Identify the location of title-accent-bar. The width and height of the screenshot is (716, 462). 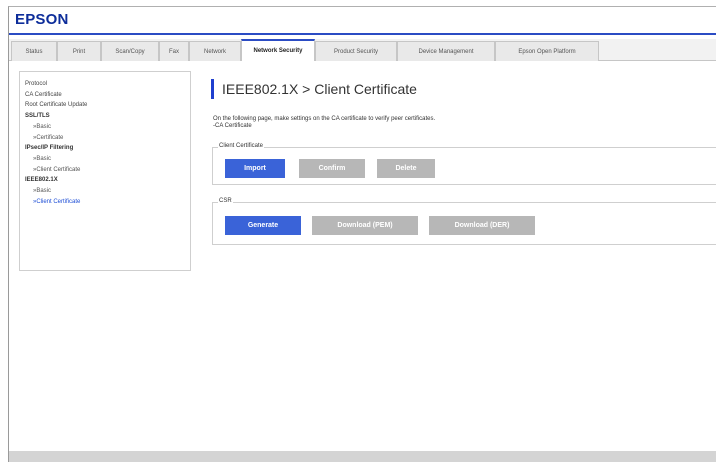
(212, 89).